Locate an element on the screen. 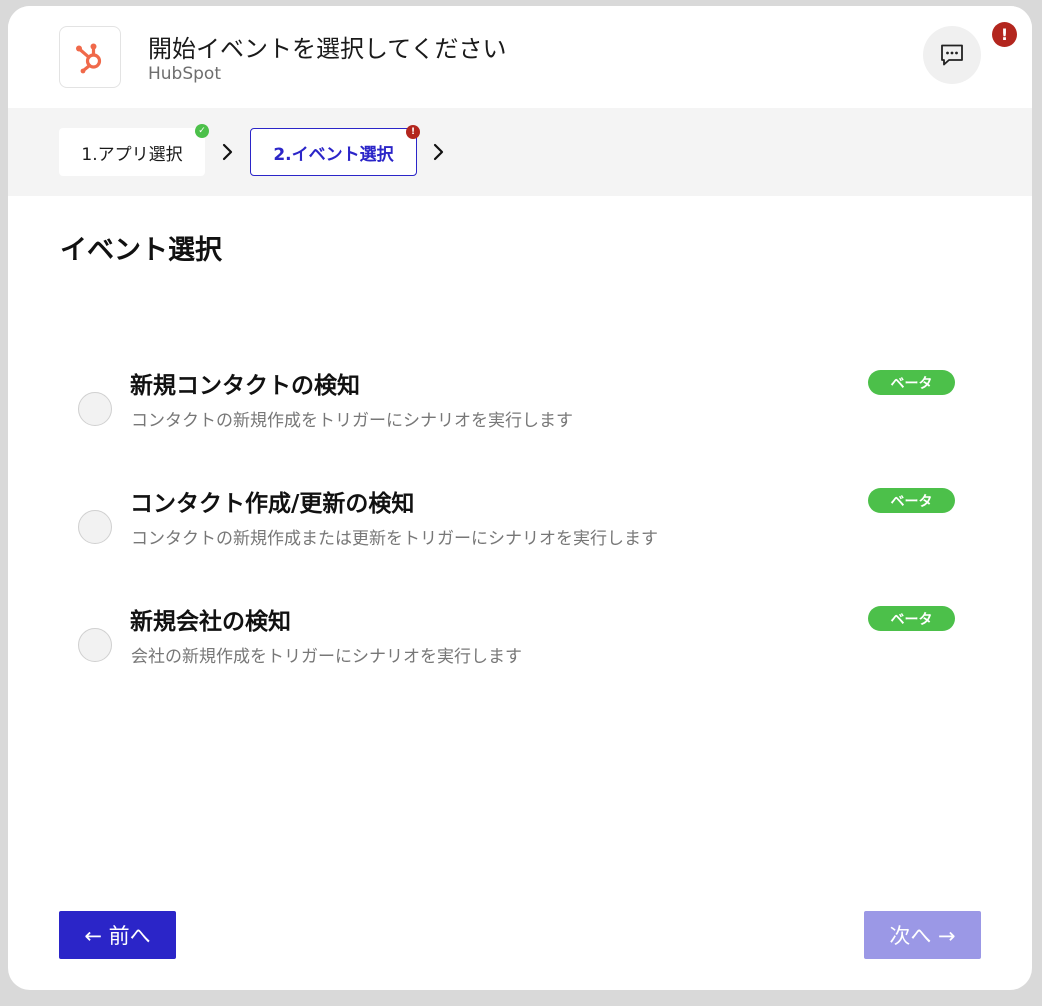 This screenshot has height=1006, width=1042. chat-bubble-icon is located at coordinates (952, 55).